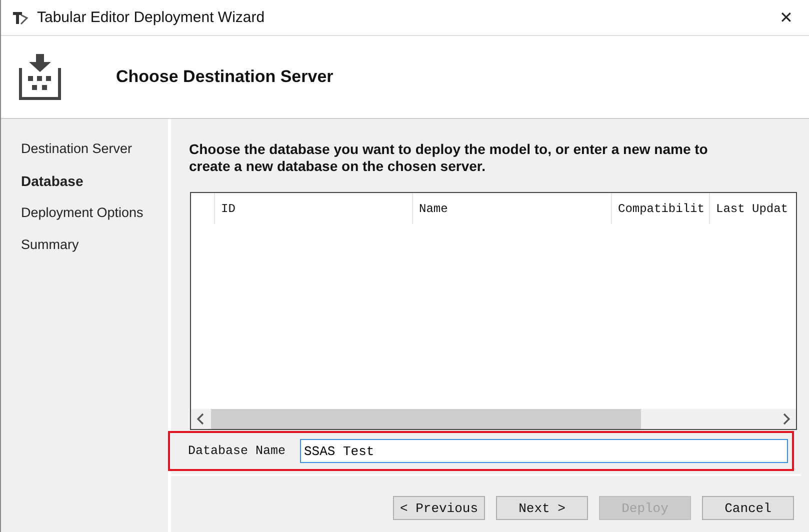 The height and width of the screenshot is (532, 809). Describe the element at coordinates (439, 508) in the screenshot. I see `wizard-button: < Previous` at that location.